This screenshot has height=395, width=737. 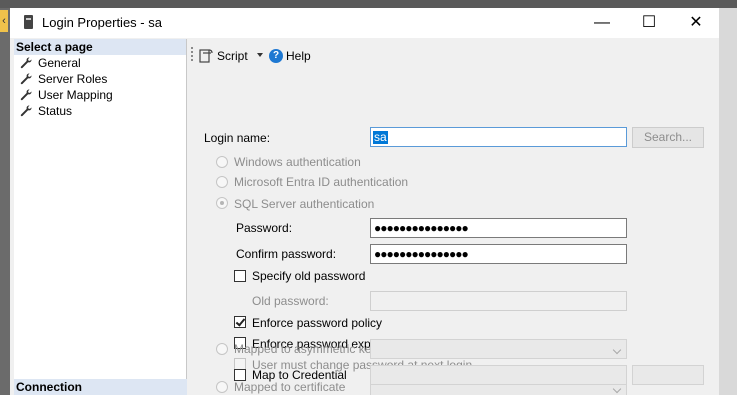 What do you see at coordinates (100, 47) in the screenshot?
I see `select-page-heading: Select a page` at bounding box center [100, 47].